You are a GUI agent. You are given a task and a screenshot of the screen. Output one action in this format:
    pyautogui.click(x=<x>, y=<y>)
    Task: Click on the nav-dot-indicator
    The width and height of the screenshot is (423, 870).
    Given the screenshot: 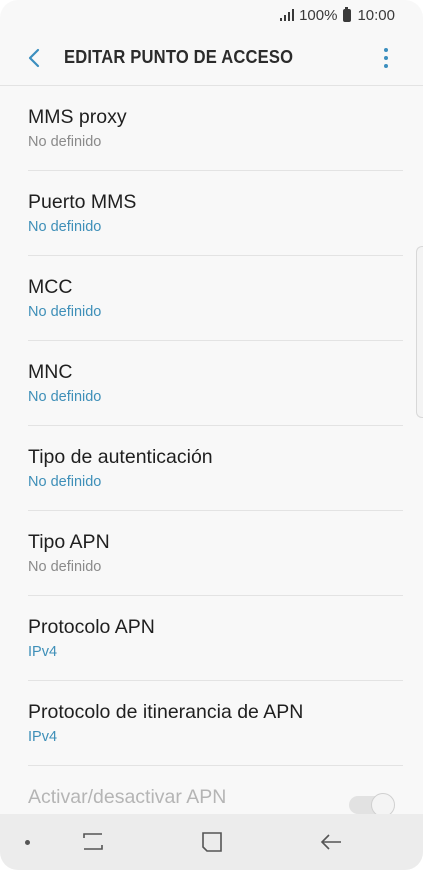 What is the action you would take?
    pyautogui.click(x=27, y=842)
    